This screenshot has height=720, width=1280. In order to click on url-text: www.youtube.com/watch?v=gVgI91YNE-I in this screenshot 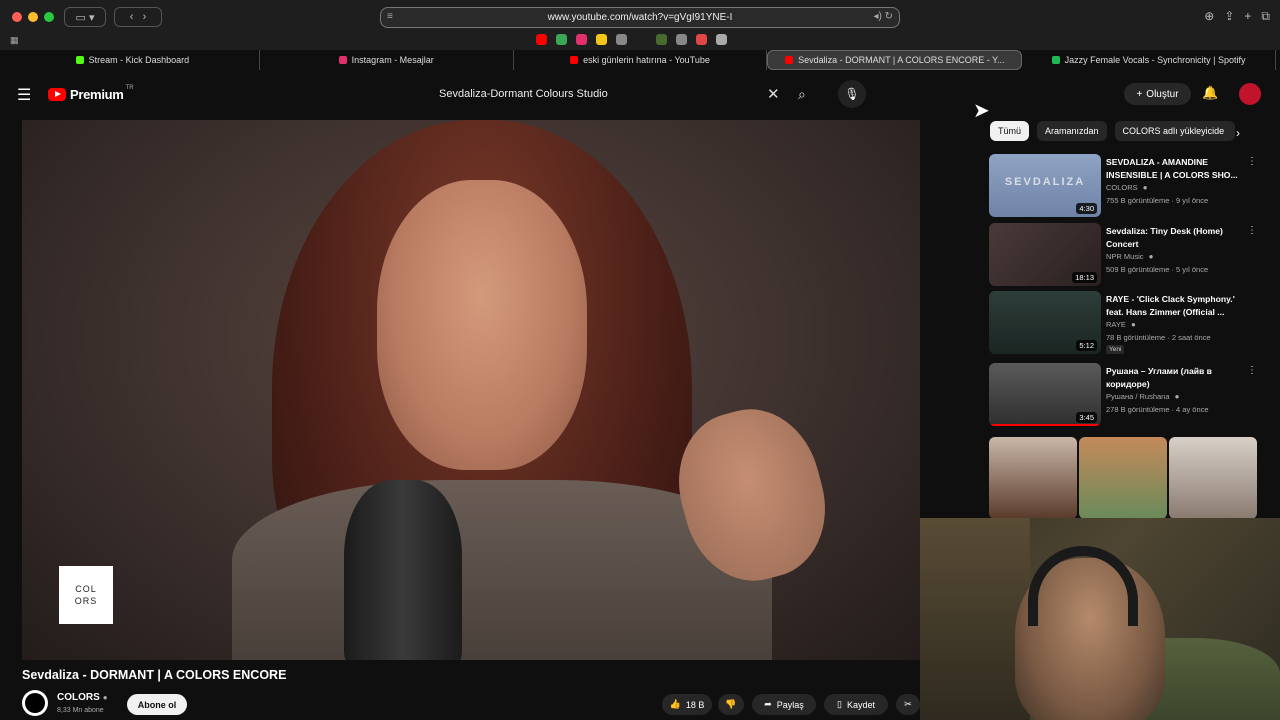, I will do `click(640, 17)`.